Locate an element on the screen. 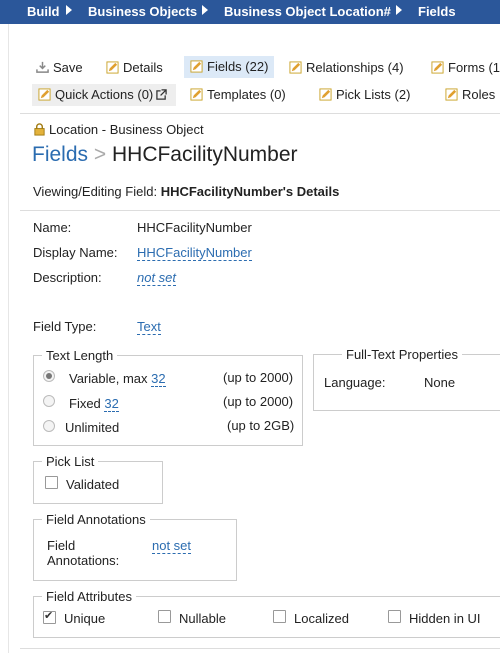 This screenshot has width=500, height=653. details-tab: Details is located at coordinates (134, 68).